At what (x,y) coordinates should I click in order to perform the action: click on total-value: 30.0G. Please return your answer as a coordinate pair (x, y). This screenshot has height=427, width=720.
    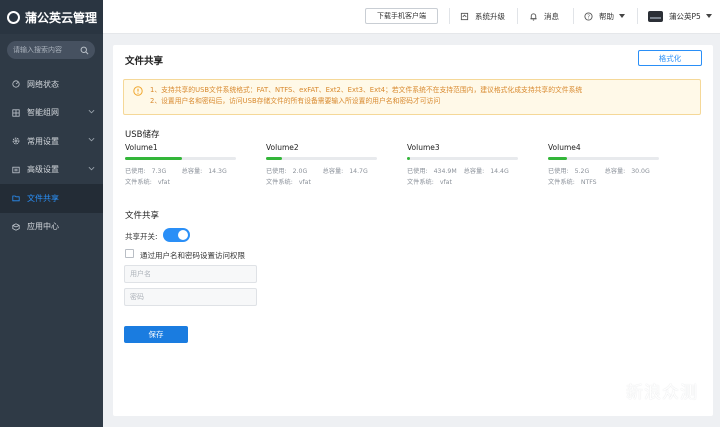
    Looking at the image, I should click on (640, 171).